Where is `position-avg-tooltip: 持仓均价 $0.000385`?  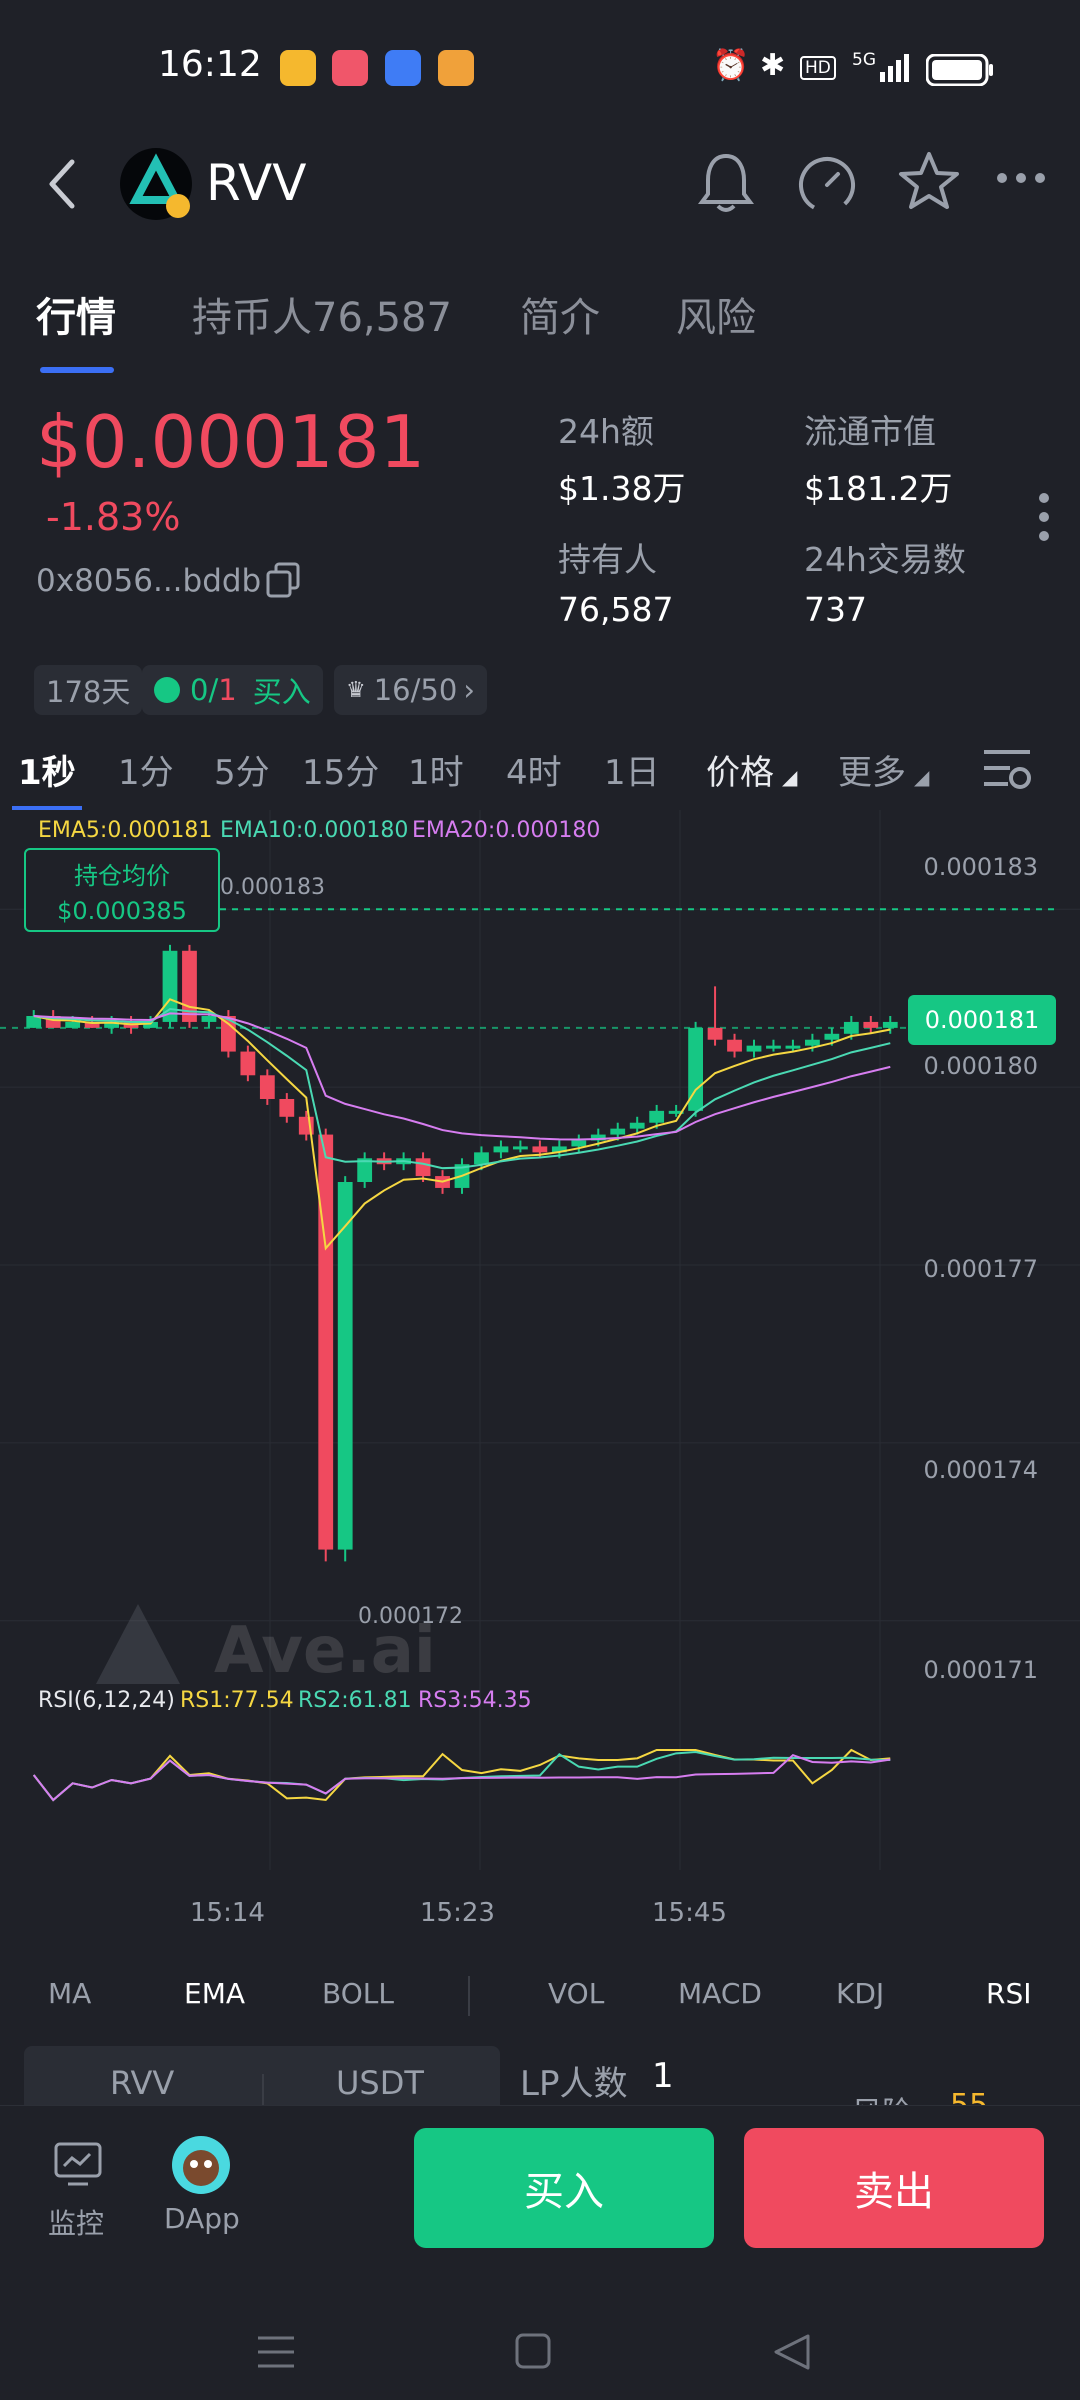 position-avg-tooltip: 持仓均价 $0.000385 is located at coordinates (122, 890).